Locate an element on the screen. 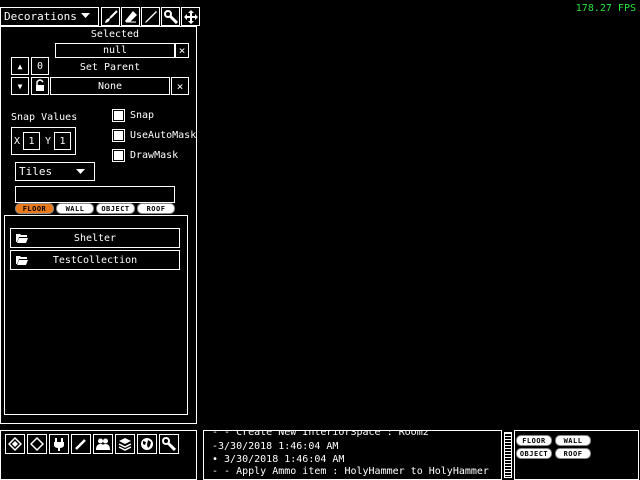 This screenshot has width=640, height=480. bottom-tool-wand is located at coordinates (81, 444).